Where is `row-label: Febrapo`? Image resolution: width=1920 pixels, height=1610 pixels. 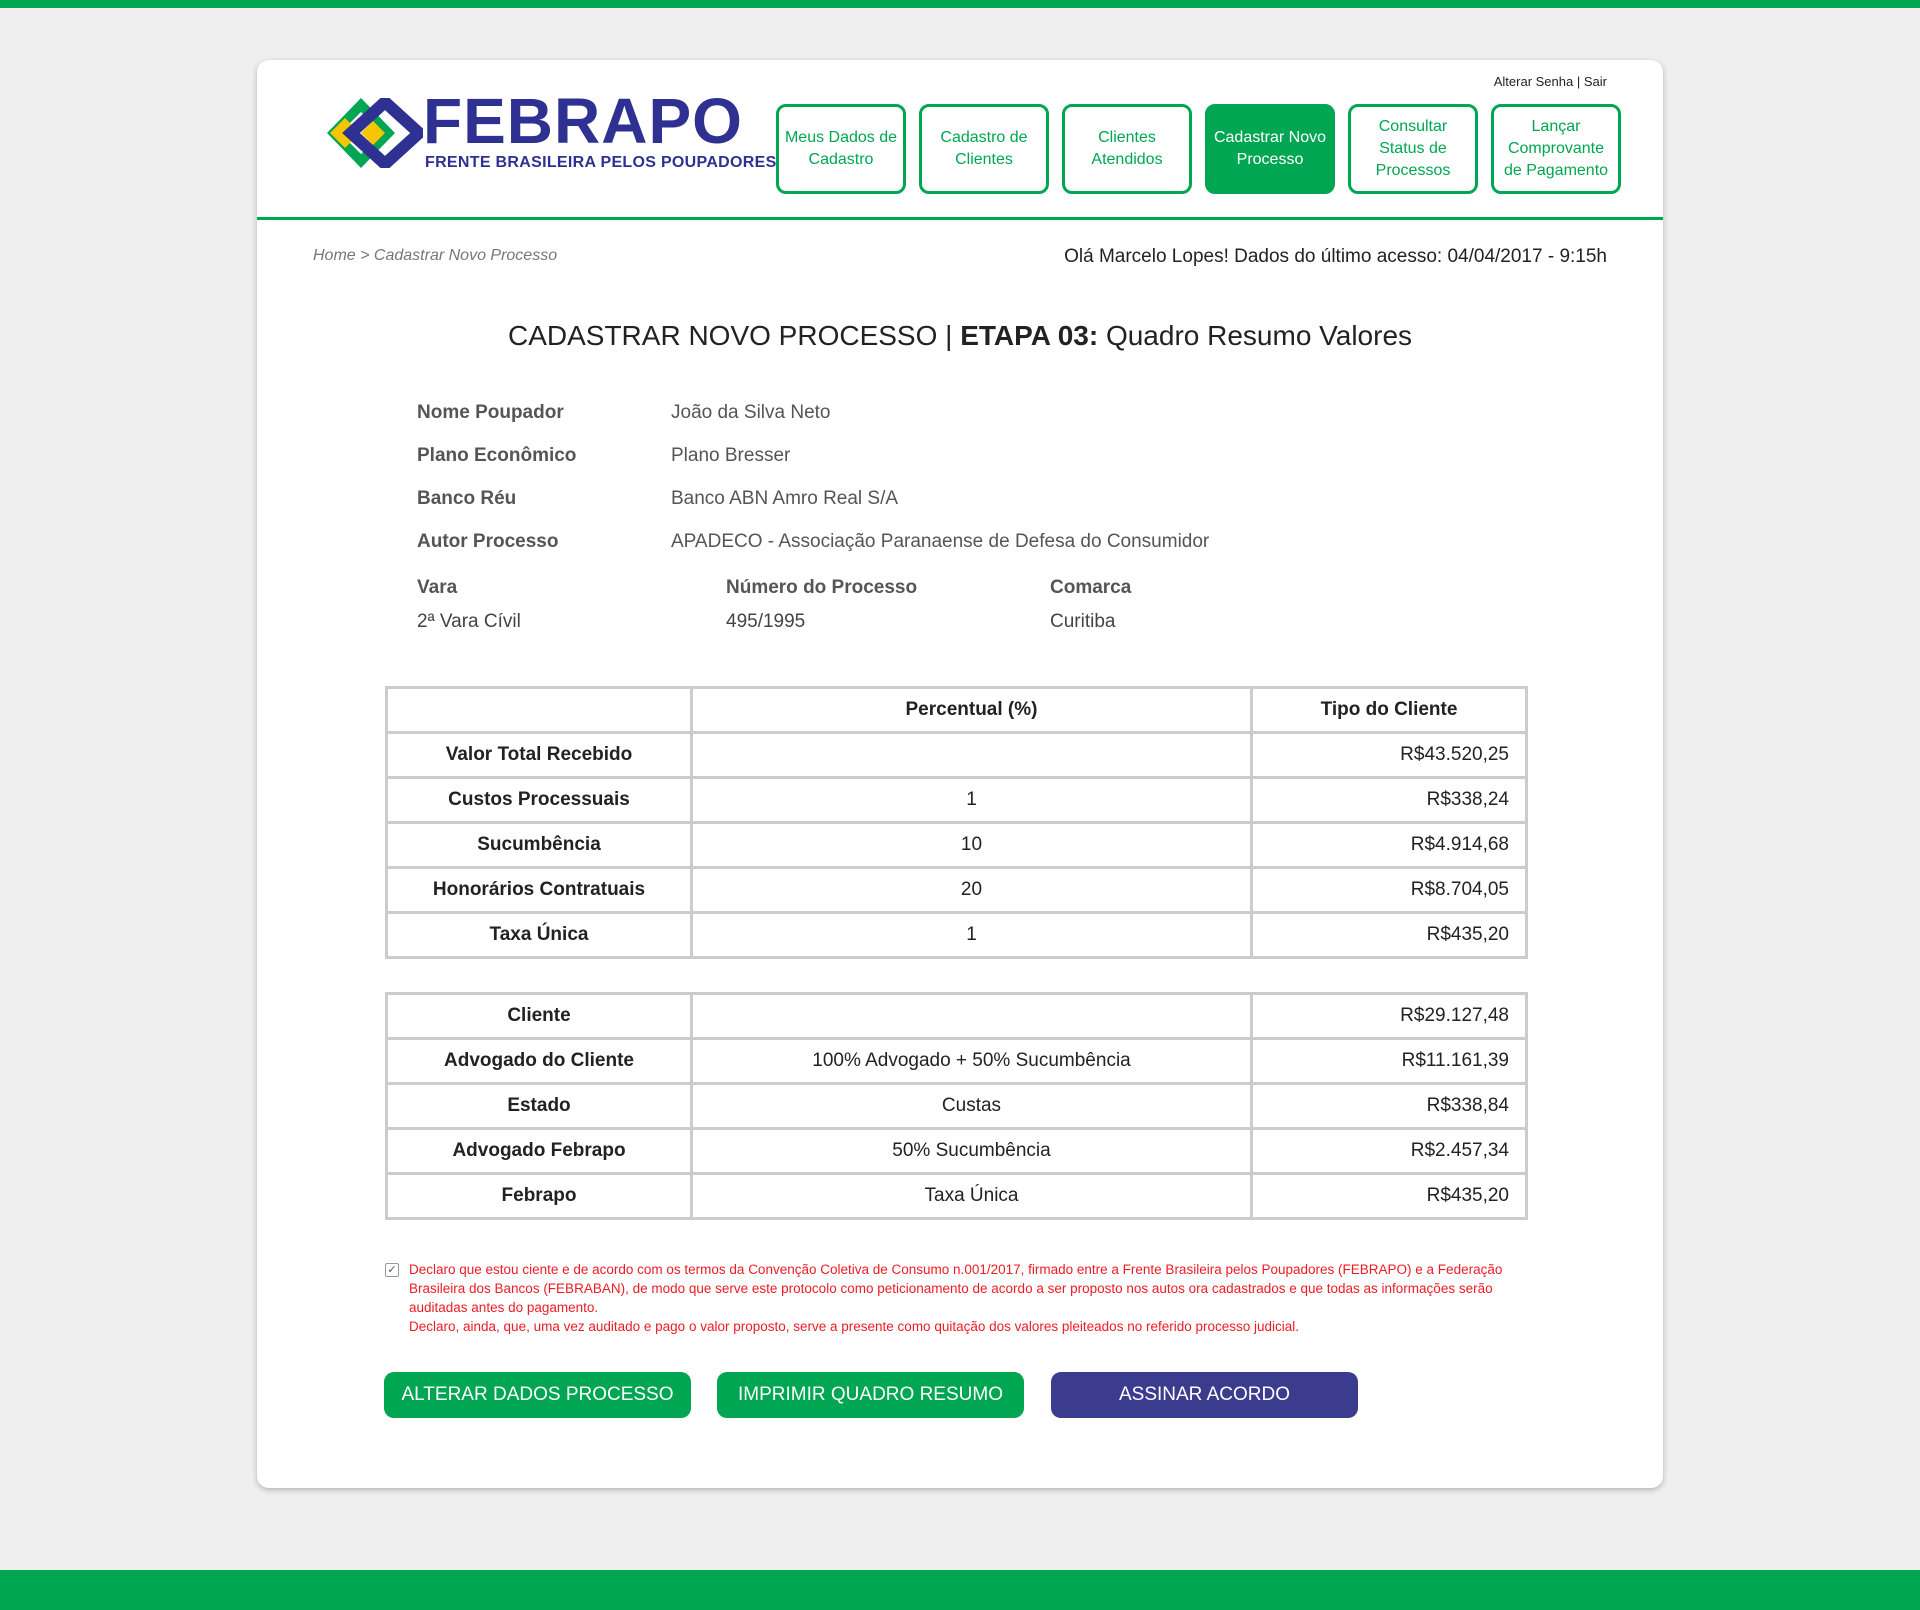 row-label: Febrapo is located at coordinates (539, 1196).